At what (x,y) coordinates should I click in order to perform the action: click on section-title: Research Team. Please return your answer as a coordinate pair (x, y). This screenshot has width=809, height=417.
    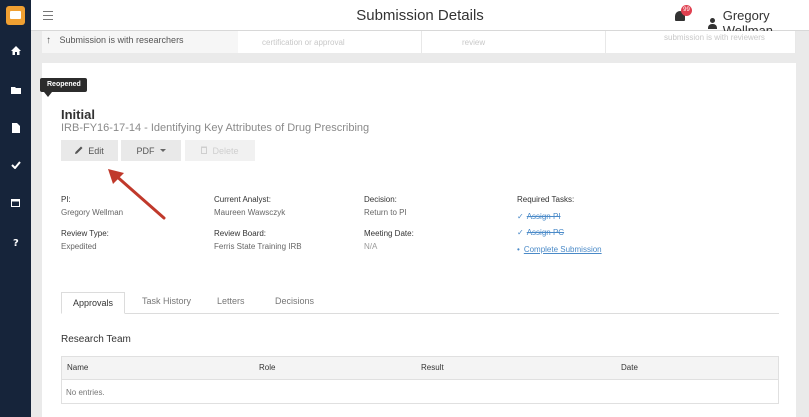
    Looking at the image, I should click on (96, 339).